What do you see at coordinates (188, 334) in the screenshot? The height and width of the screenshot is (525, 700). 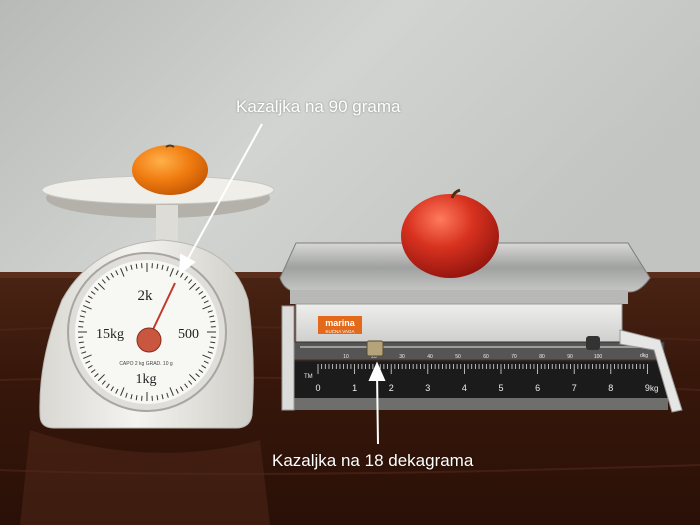 I see `dial-label-500: 500` at bounding box center [188, 334].